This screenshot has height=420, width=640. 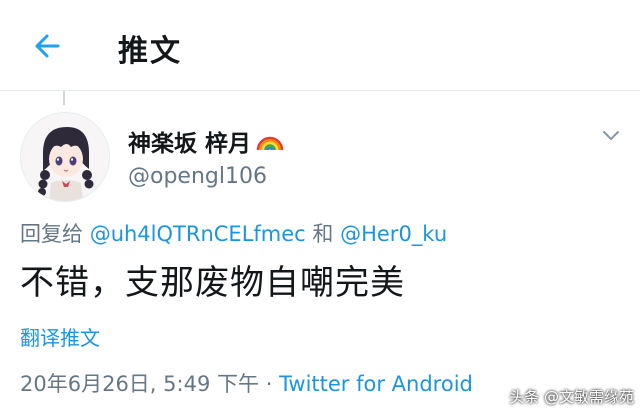 I want to click on page-title: 推文, so click(x=150, y=51).